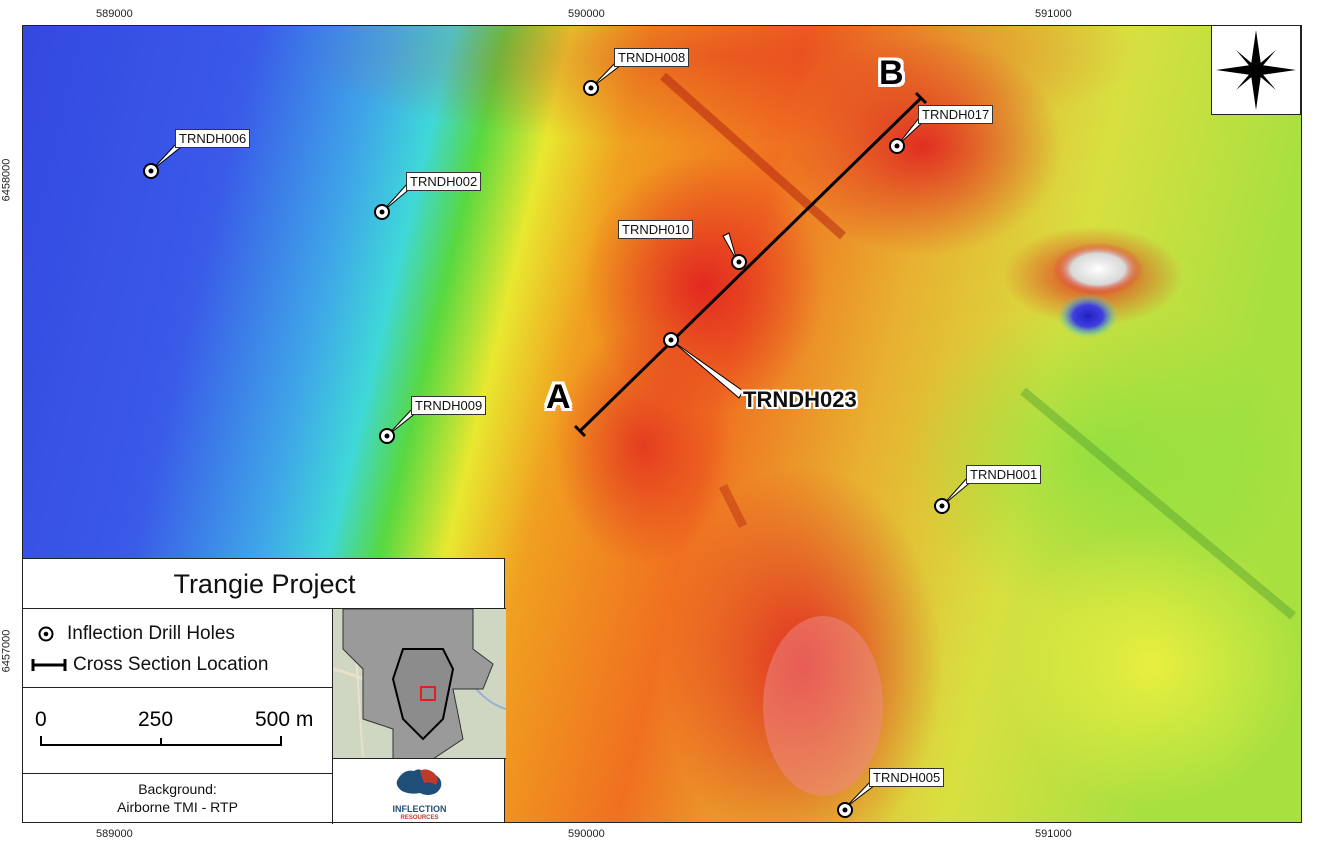 Image resolution: width=1321 pixels, height=846 pixels. I want to click on drill-hole-label: TRNDH005, so click(907, 777).